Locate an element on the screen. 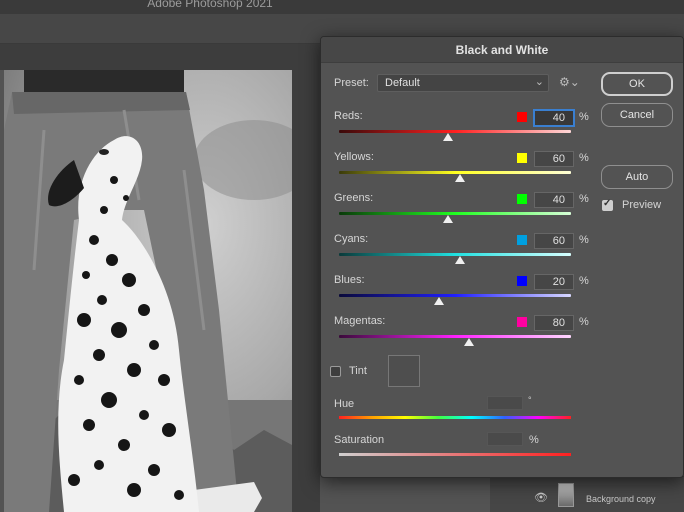 Image resolution: width=684 pixels, height=512 pixels. greens-slider-handle is located at coordinates (448, 219).